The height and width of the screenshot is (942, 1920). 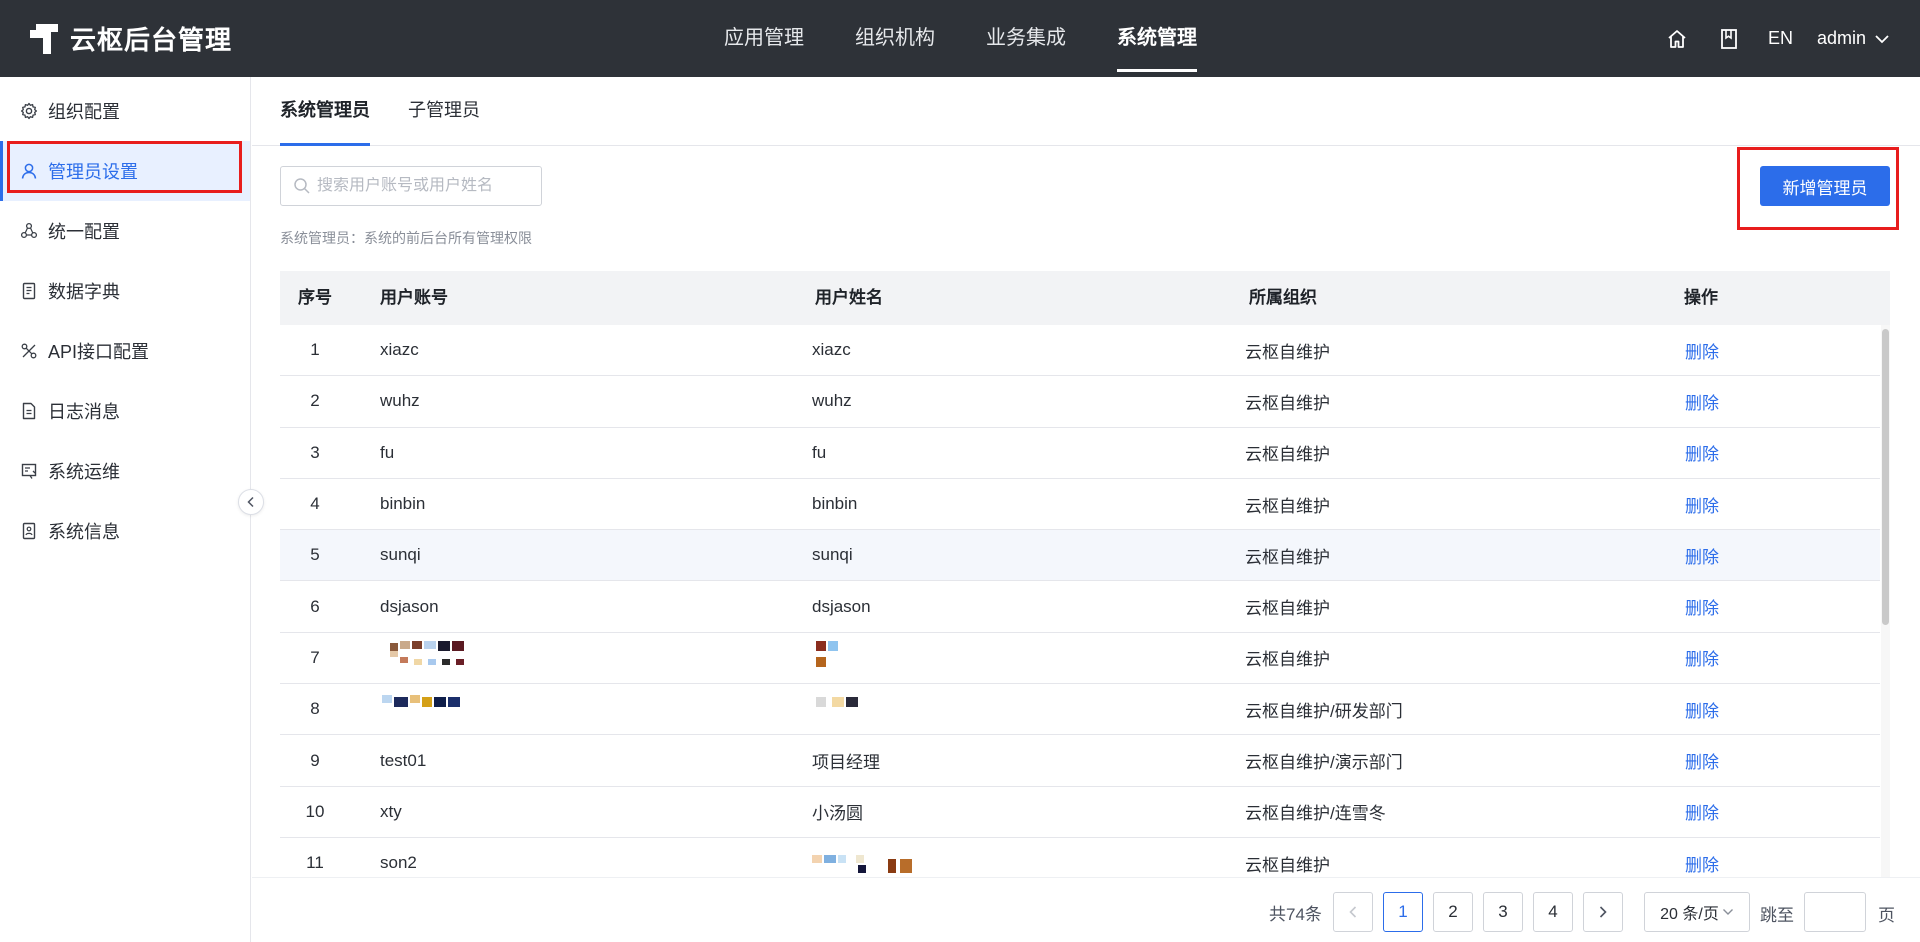 What do you see at coordinates (99, 352) in the screenshot?
I see `sidebar-item-label: API接口配置` at bounding box center [99, 352].